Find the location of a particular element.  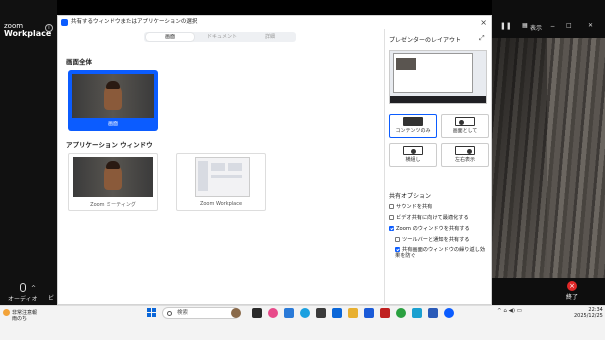

tab-document: ドキュメント is located at coordinates (222, 37).